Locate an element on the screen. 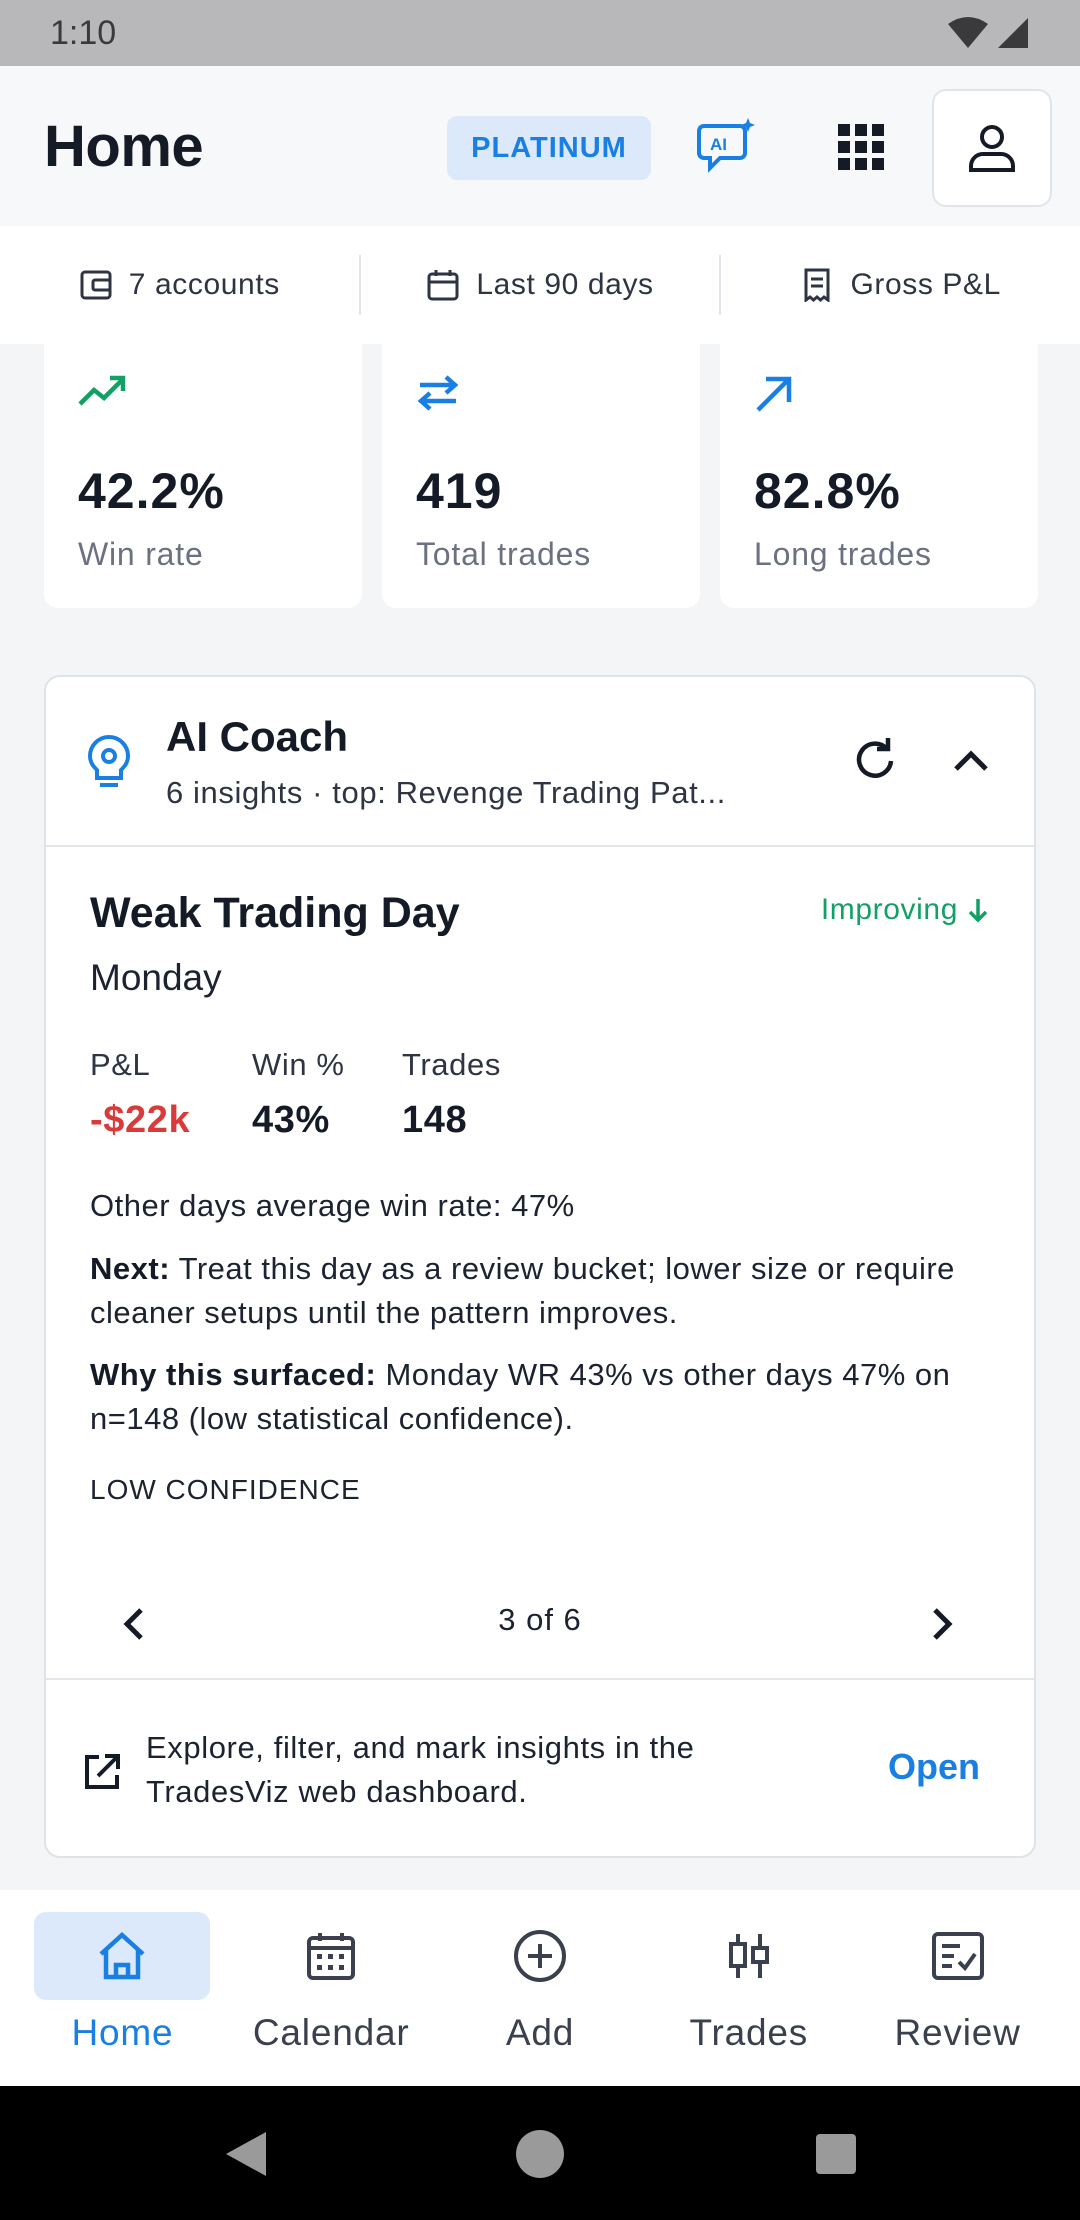  recents-icon is located at coordinates (836, 2154).